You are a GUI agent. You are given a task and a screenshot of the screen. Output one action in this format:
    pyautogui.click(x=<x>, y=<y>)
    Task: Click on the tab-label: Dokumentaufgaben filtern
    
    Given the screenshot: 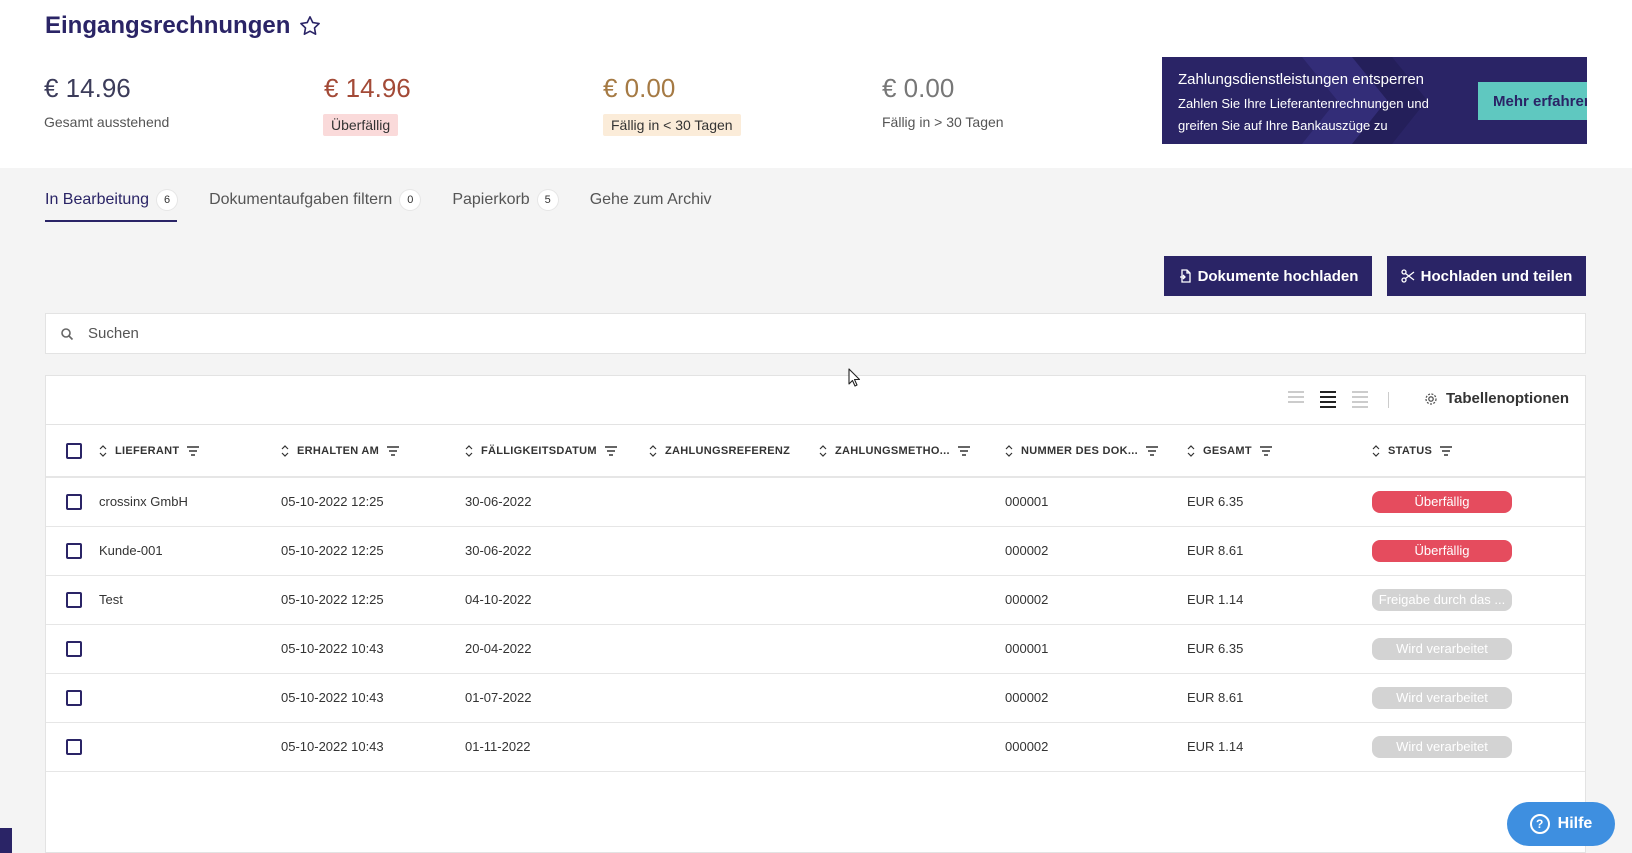 What is the action you would take?
    pyautogui.click(x=301, y=199)
    